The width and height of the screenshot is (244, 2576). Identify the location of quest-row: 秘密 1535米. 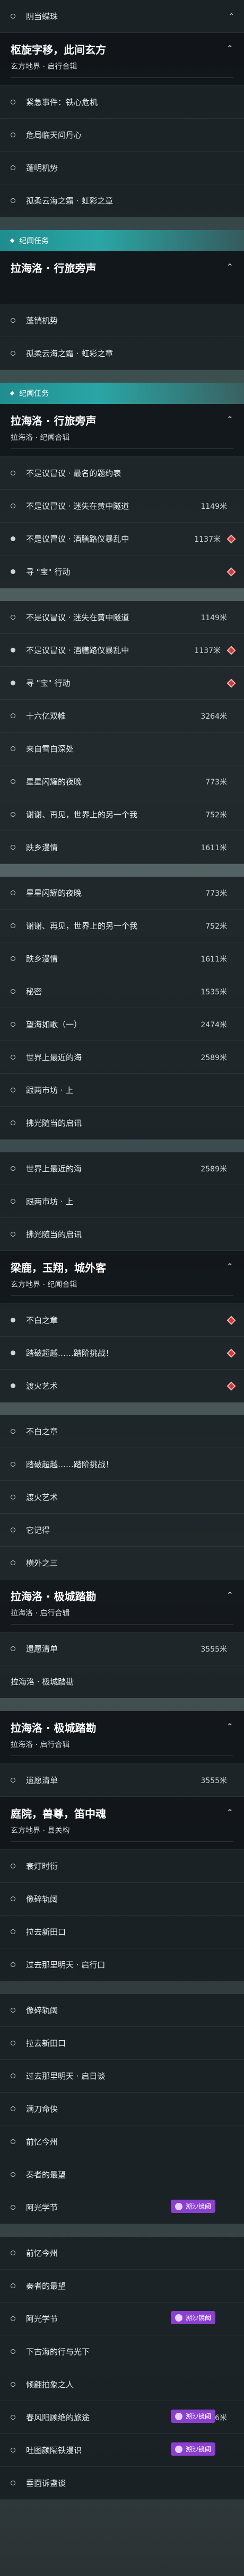
(122, 991).